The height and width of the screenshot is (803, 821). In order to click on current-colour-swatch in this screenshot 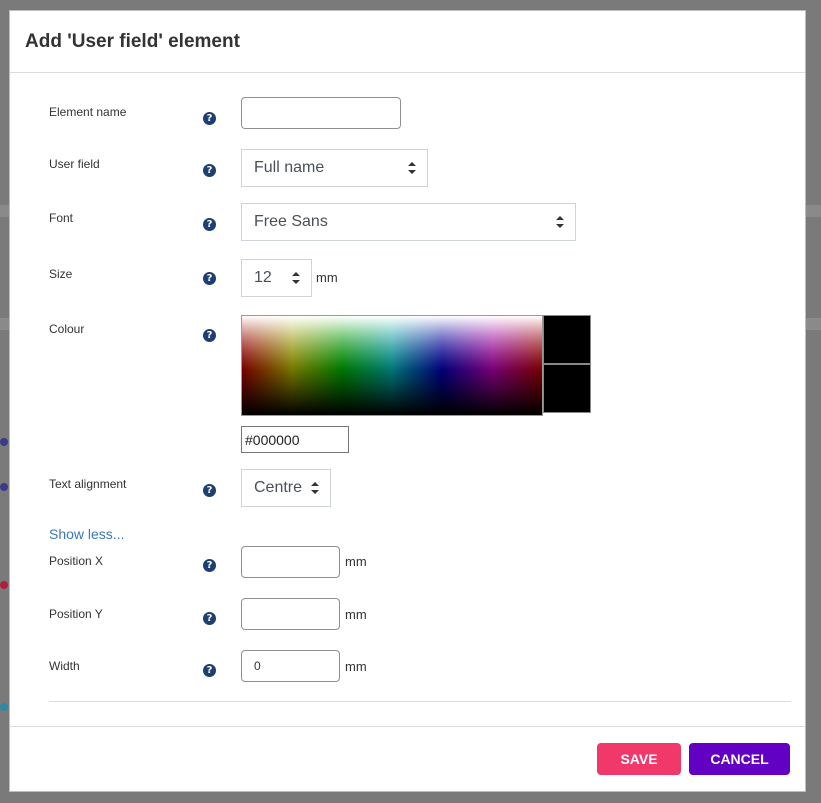, I will do `click(567, 339)`.